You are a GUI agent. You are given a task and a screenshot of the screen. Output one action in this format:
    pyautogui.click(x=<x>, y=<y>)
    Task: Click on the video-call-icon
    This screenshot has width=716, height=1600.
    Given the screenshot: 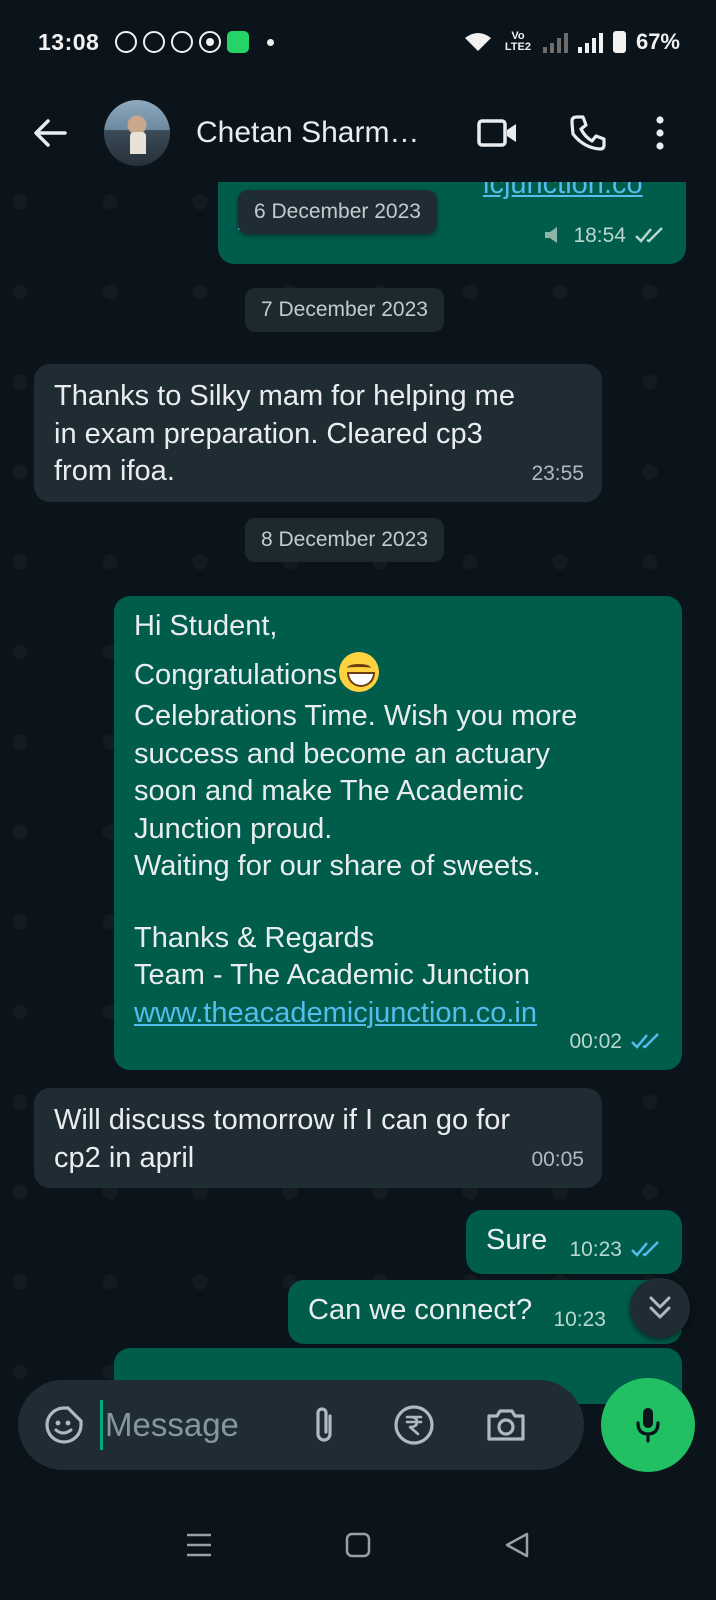 What is the action you would take?
    pyautogui.click(x=496, y=133)
    